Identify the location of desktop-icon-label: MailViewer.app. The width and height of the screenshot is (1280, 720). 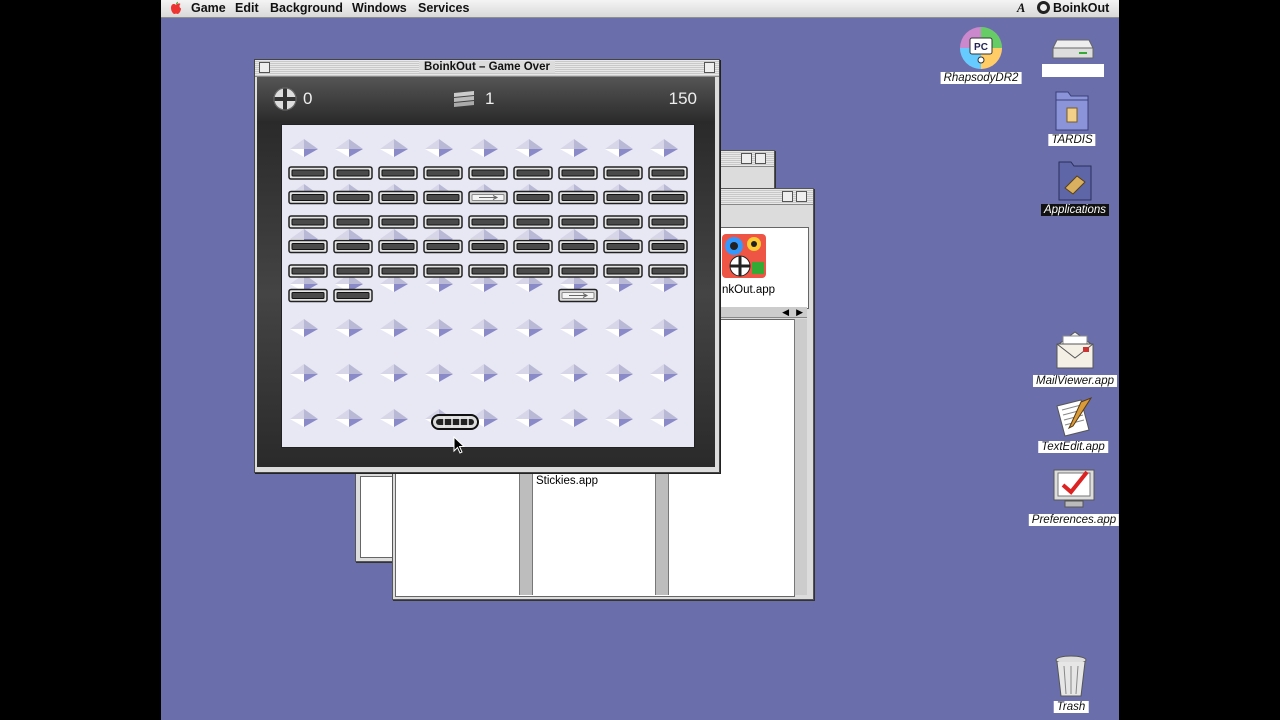
(1075, 381).